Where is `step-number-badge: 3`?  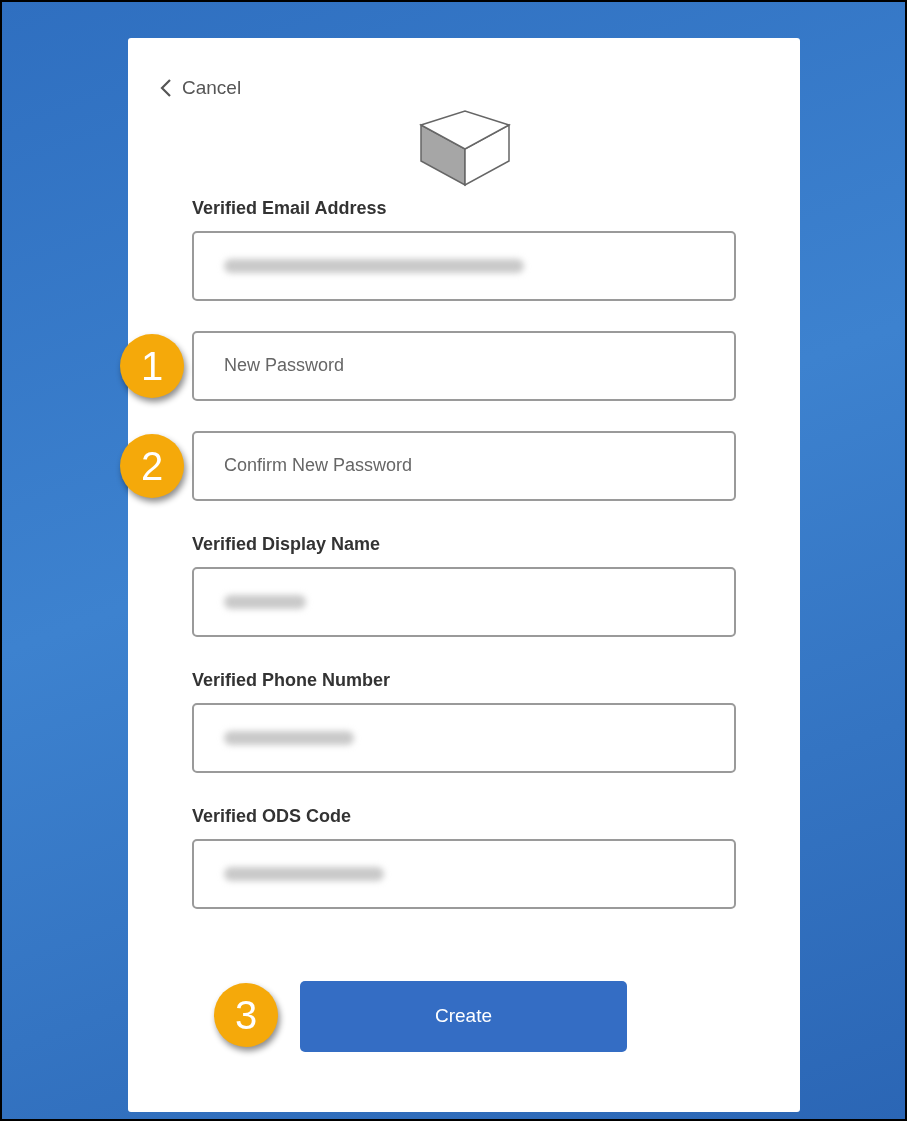 step-number-badge: 3 is located at coordinates (246, 1014).